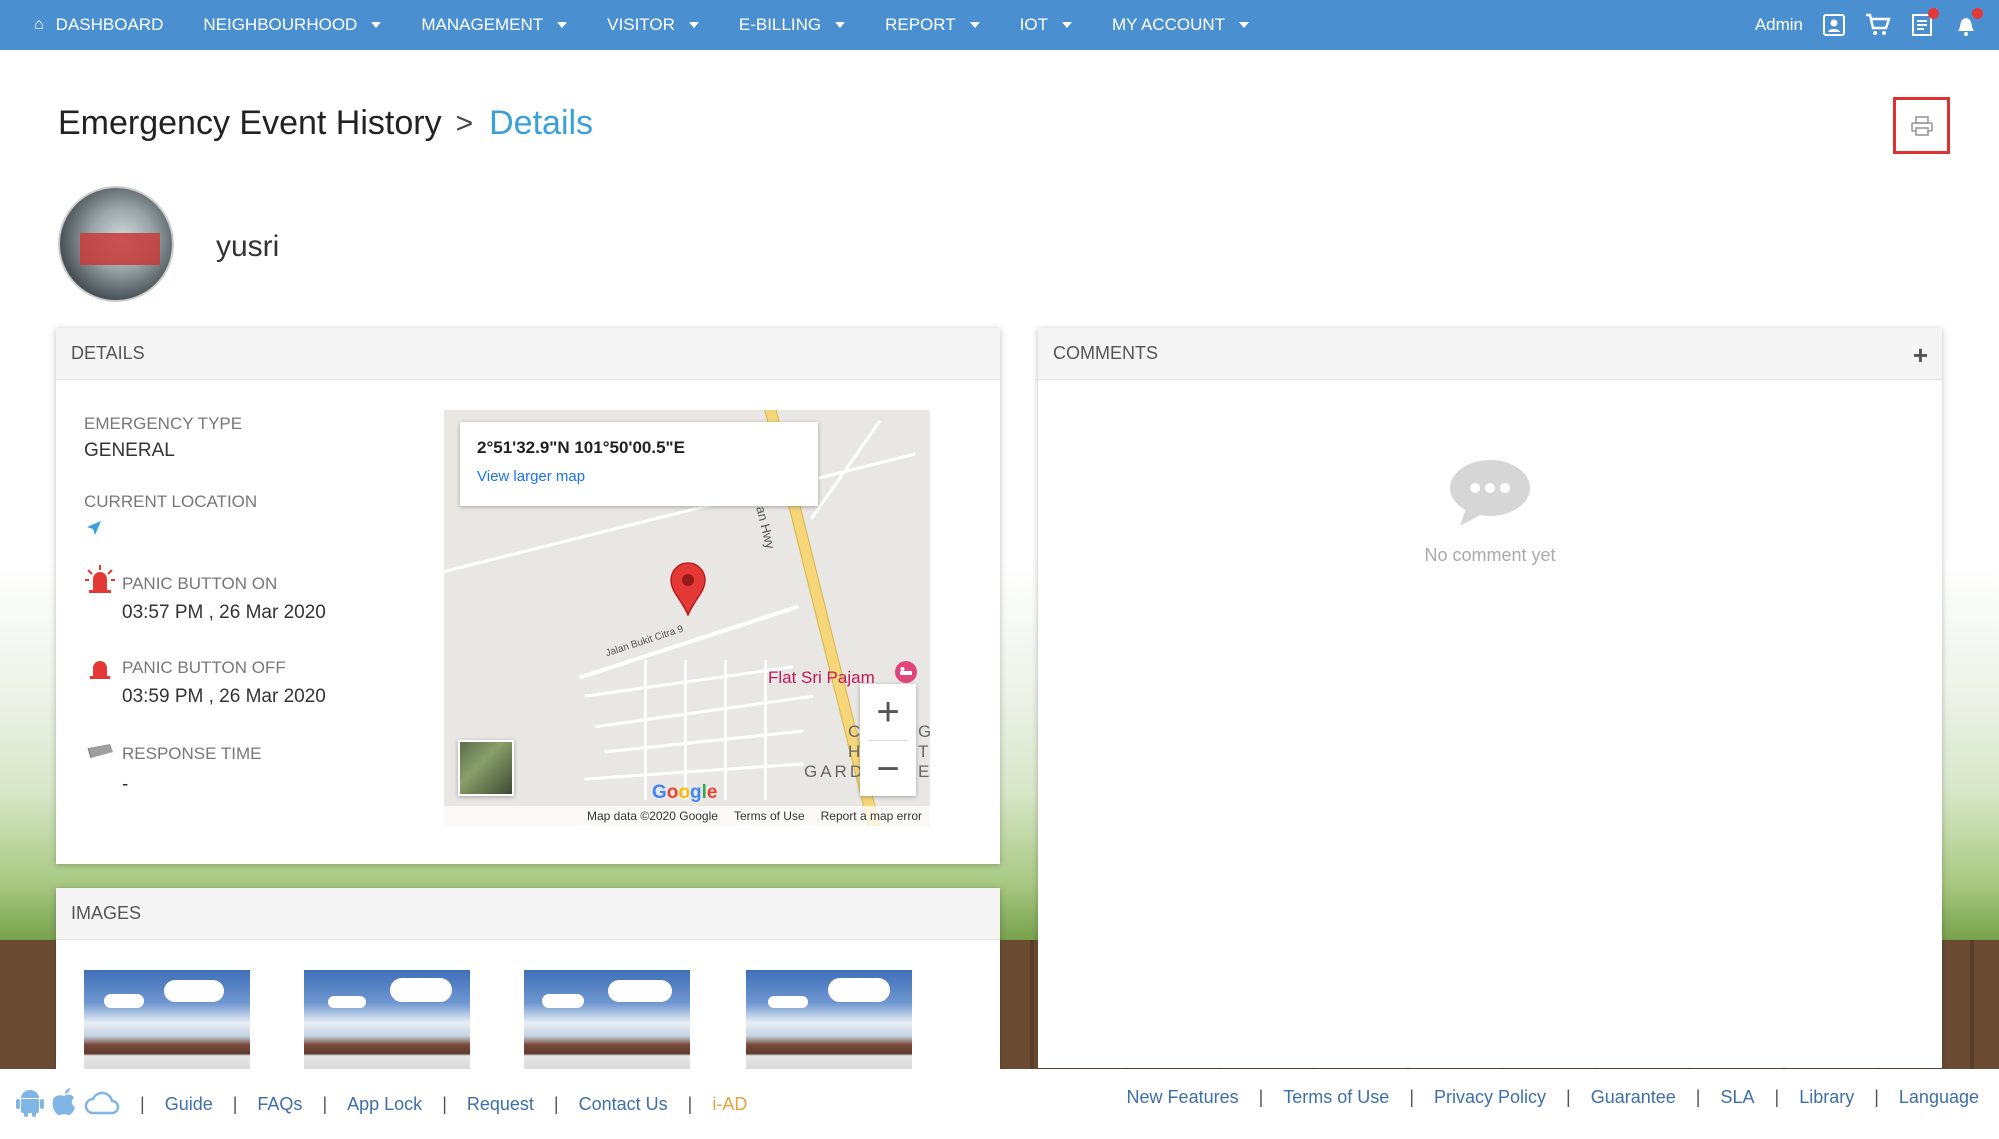 Image resolution: width=1999 pixels, height=1139 pixels. What do you see at coordinates (652, 816) in the screenshot?
I see `map-data-text: Map data ©2020 Google` at bounding box center [652, 816].